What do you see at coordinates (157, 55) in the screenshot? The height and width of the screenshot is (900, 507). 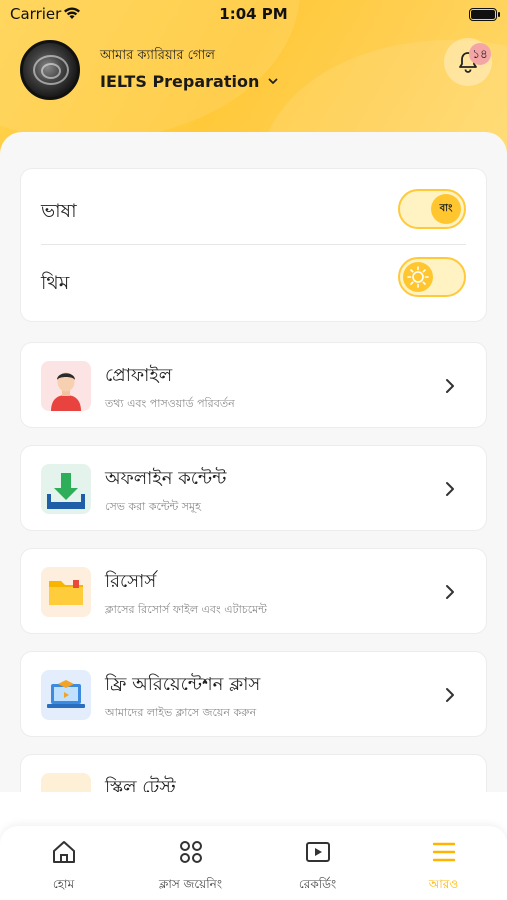 I see `career-goal-label: আমার ক্যারিয়ার গোল` at bounding box center [157, 55].